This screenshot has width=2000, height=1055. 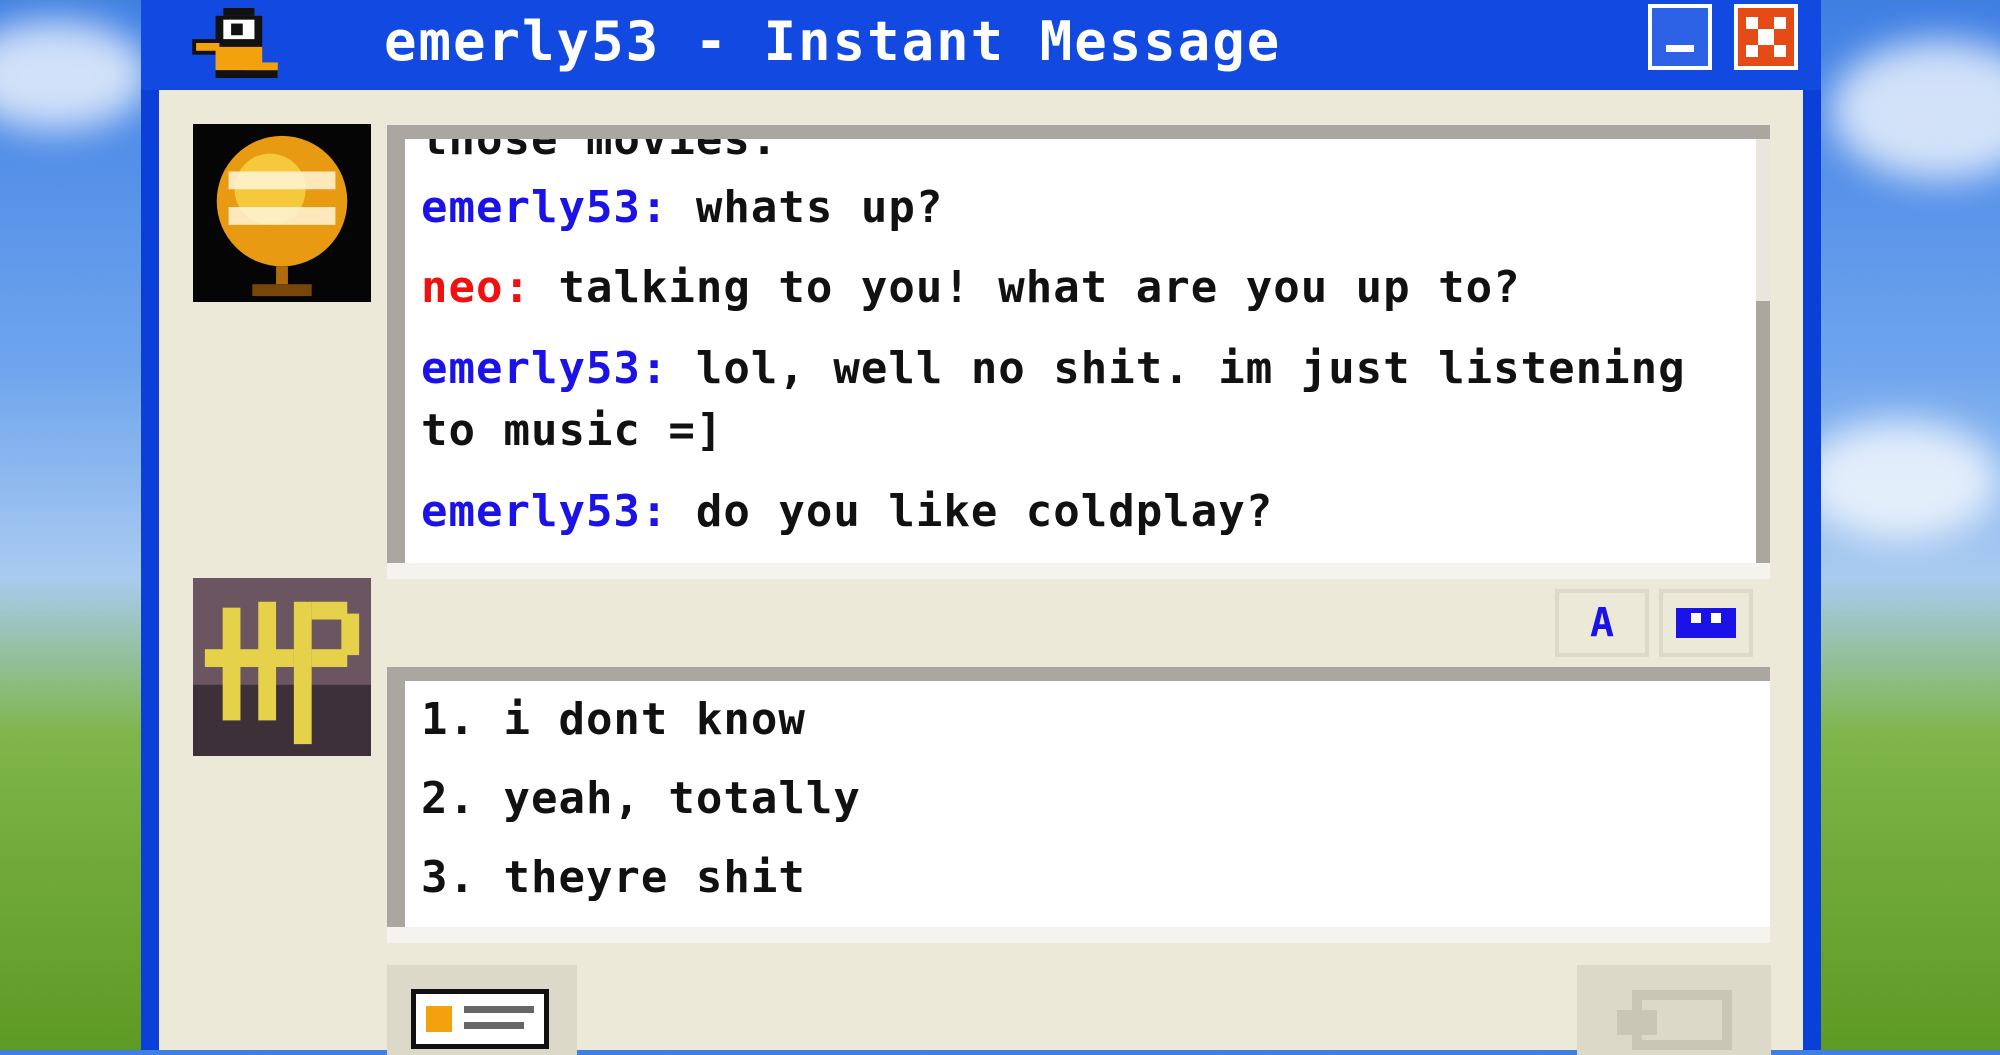 What do you see at coordinates (235, 43) in the screenshot?
I see `aim-buddy-icon` at bounding box center [235, 43].